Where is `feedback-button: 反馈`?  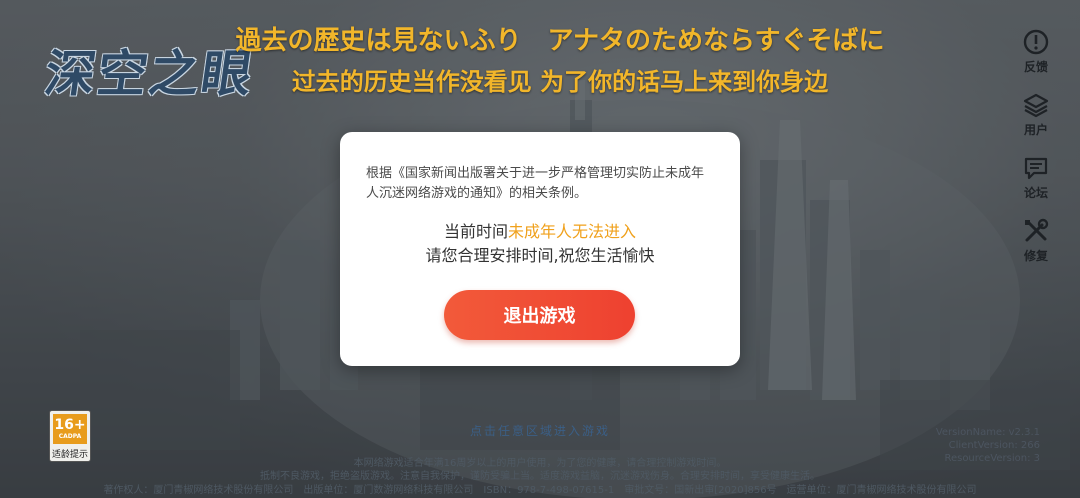
feedback-button: 反馈 is located at coordinates (1036, 51).